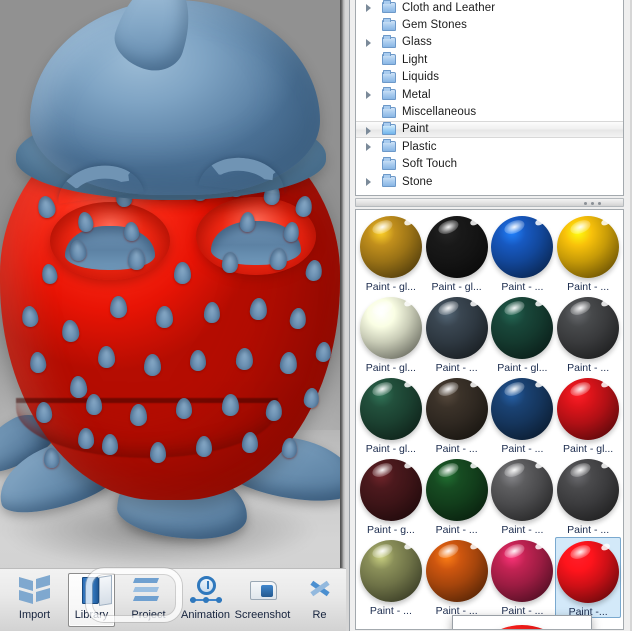 This screenshot has width=632, height=631. Describe the element at coordinates (318, 601) in the screenshot. I see `toolbar-button-re: Re` at that location.